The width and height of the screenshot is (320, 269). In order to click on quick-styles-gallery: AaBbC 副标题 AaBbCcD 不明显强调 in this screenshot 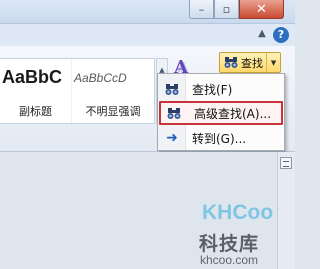, I will do `click(77, 91)`.